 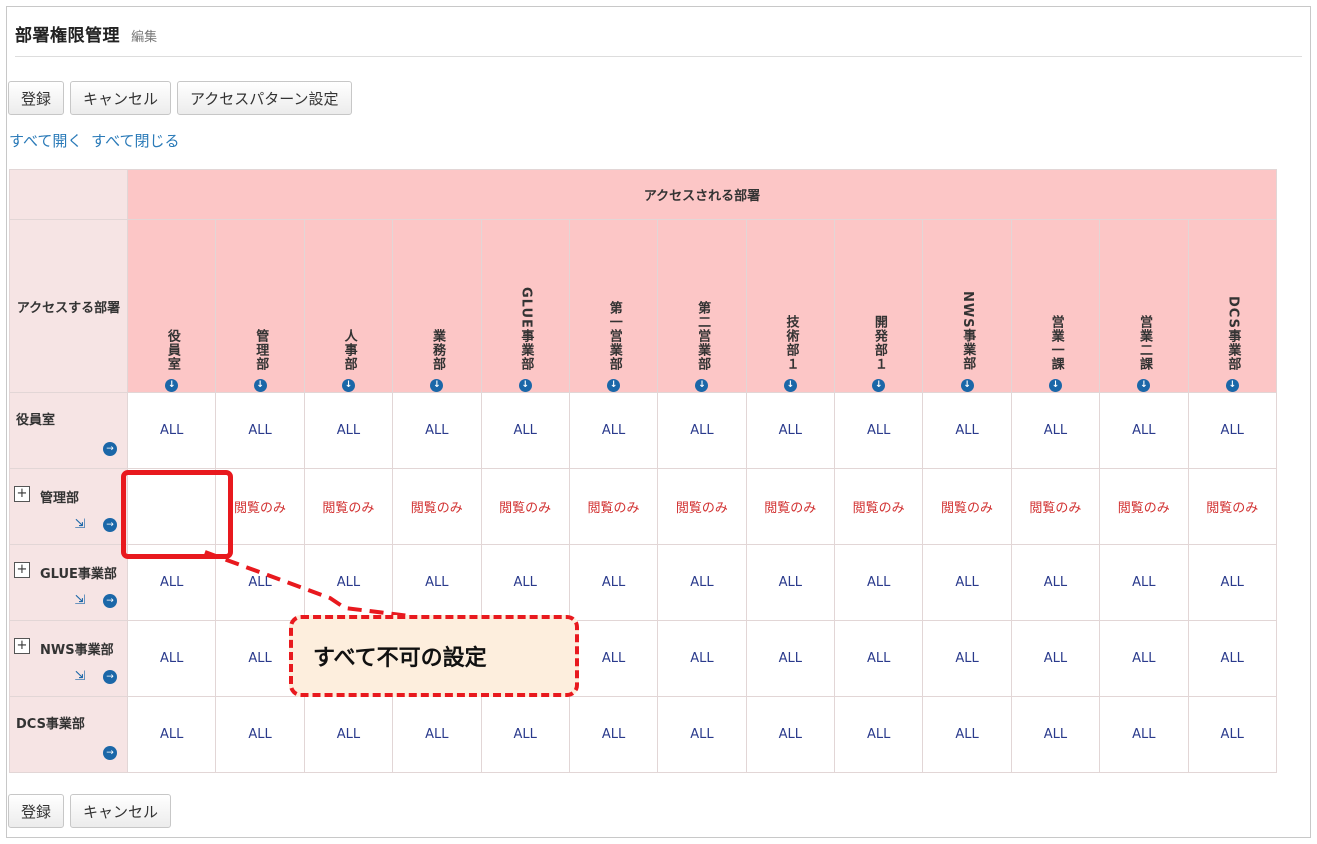 What do you see at coordinates (177, 514) in the screenshot?
I see `highlight-empty-cell` at bounding box center [177, 514].